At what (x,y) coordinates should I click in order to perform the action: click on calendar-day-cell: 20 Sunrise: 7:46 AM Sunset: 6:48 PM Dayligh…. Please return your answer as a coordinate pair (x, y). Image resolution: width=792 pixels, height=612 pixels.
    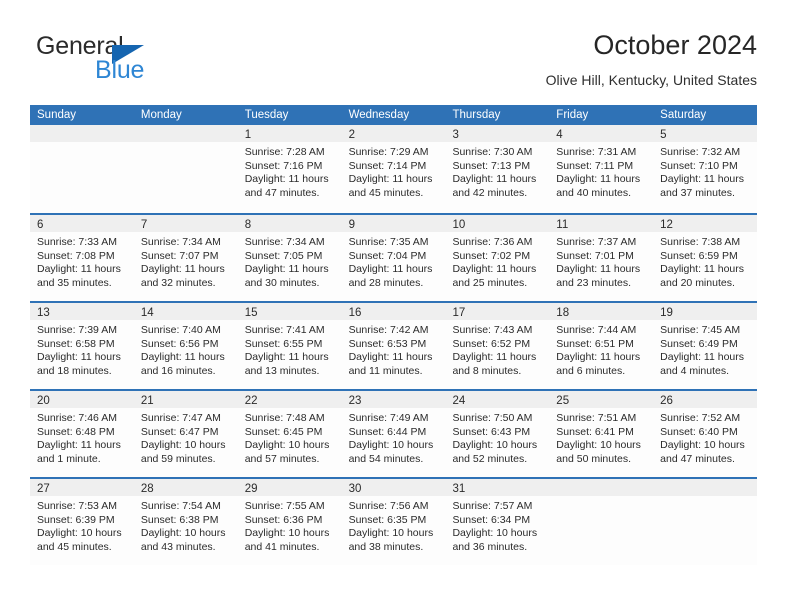
    Looking at the image, I should click on (82, 434).